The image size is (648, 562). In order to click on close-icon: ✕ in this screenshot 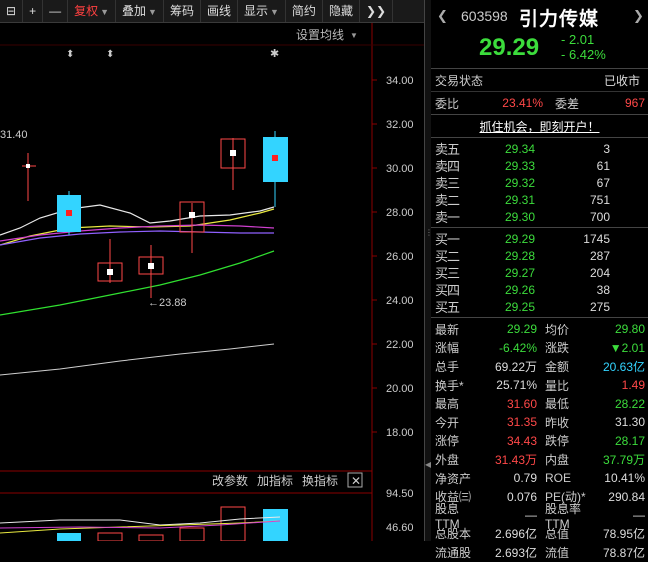, I will do `click(356, 481)`.